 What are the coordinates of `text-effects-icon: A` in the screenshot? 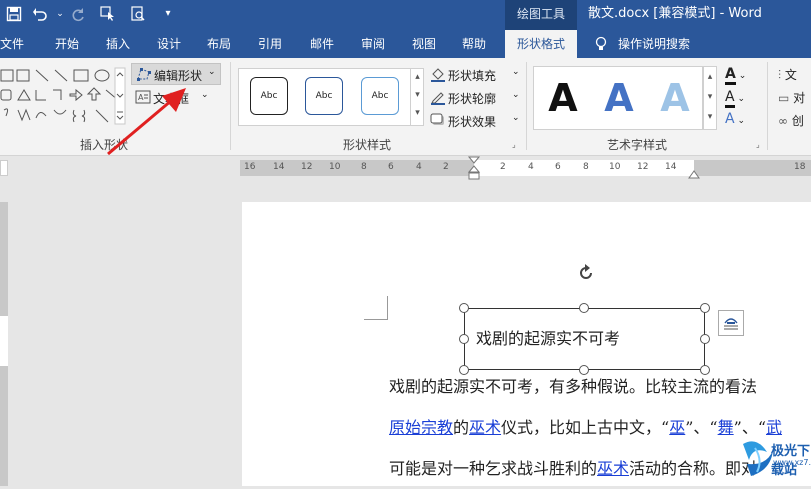 It's located at (730, 119).